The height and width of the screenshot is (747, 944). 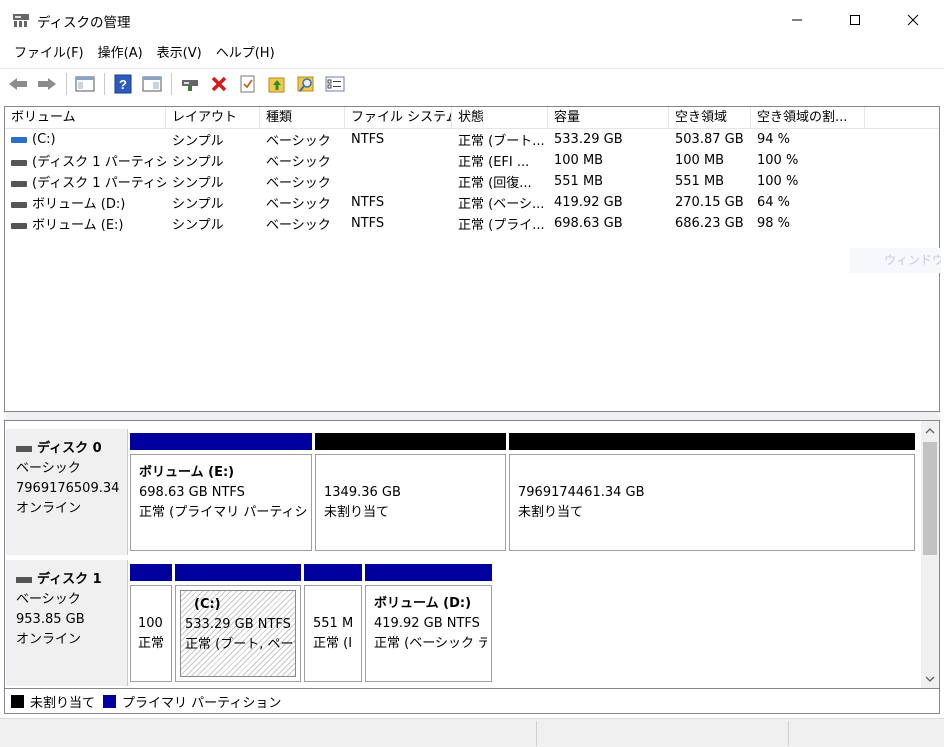 I want to click on maximize-icon, so click(x=855, y=20).